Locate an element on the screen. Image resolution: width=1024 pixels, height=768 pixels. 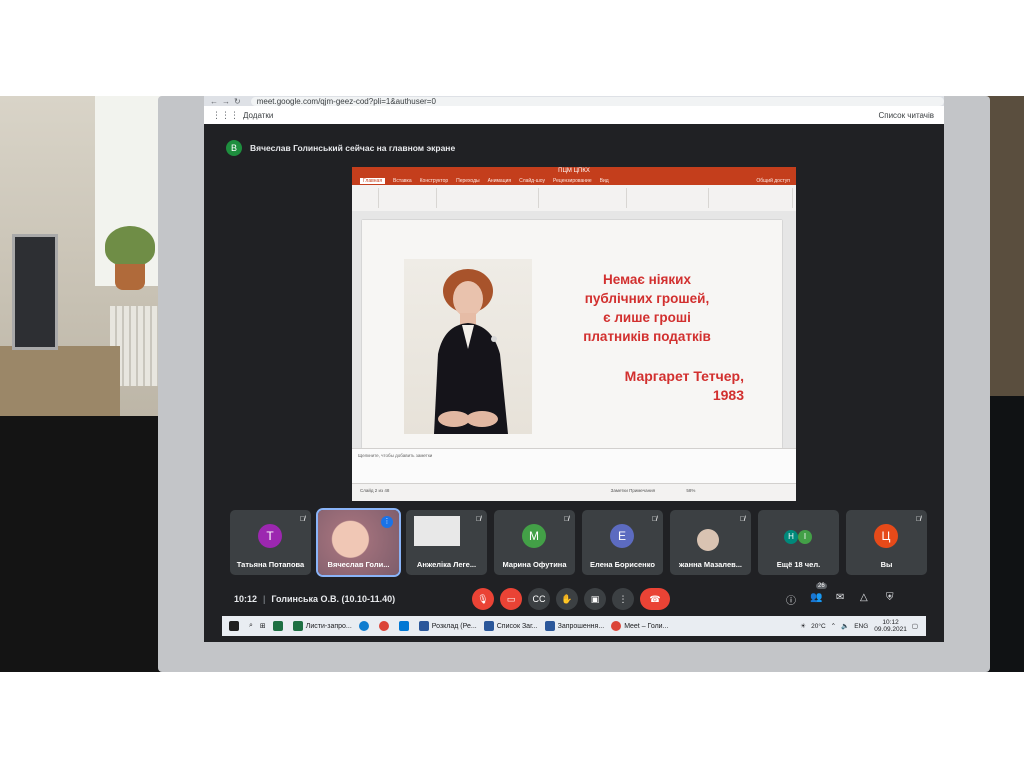
quote-line: платників податків is located at coordinates (647, 336).